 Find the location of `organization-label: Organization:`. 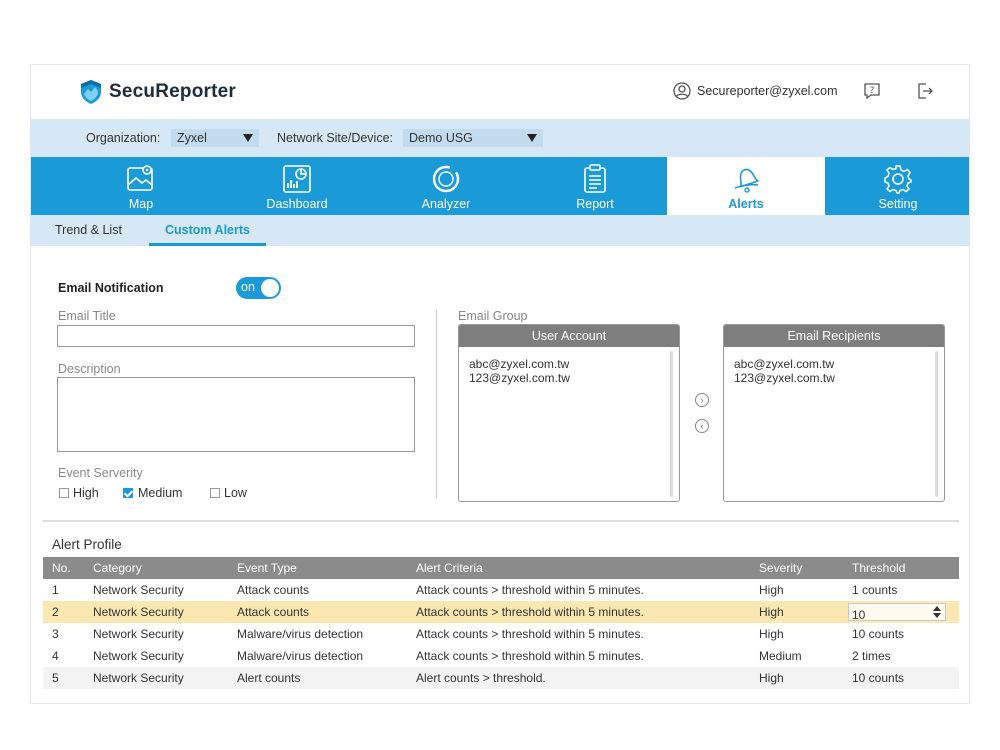

organization-label: Organization: is located at coordinates (123, 138).